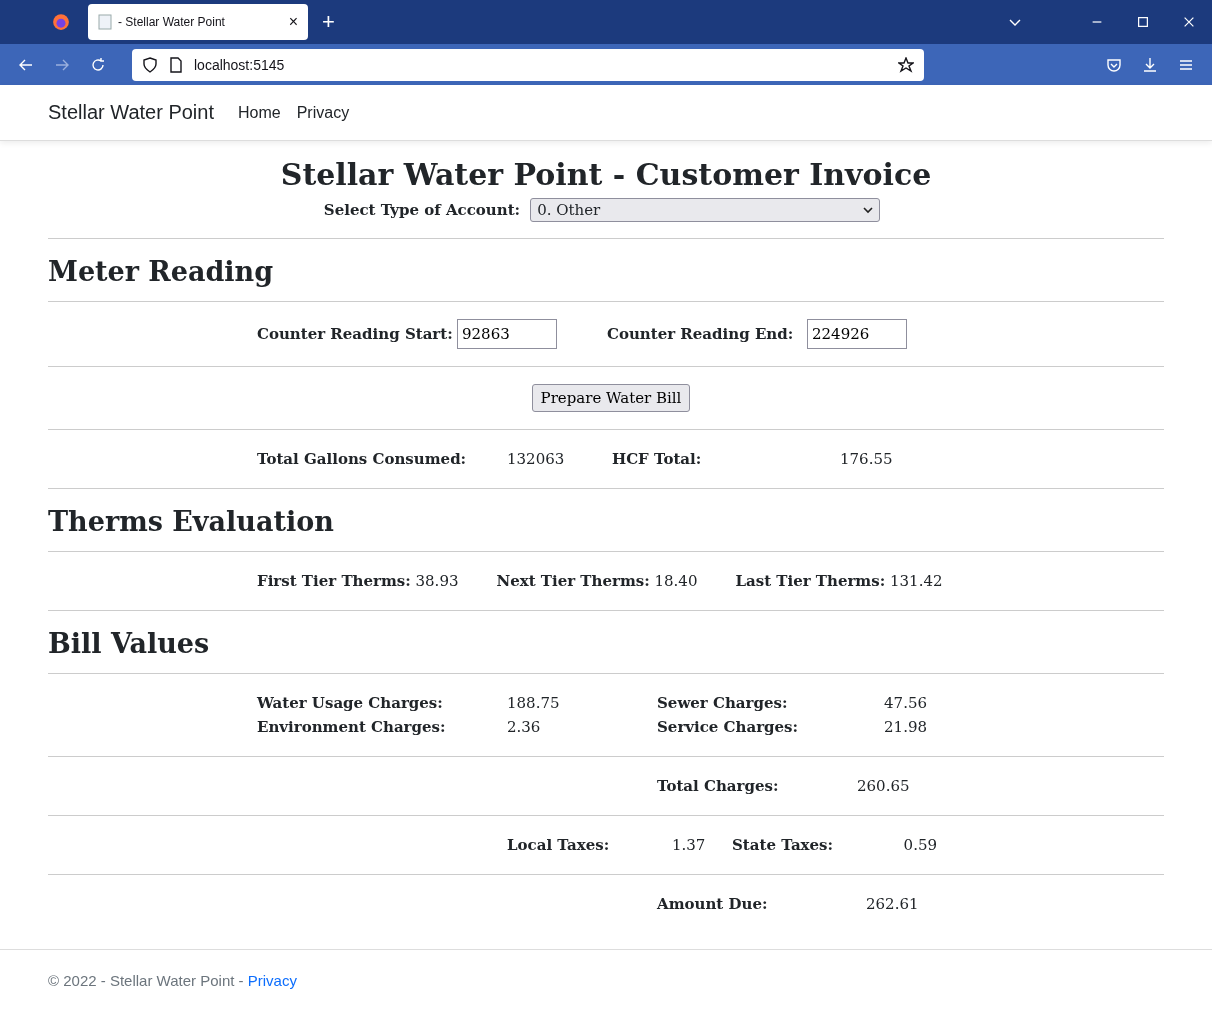 This screenshot has width=1212, height=1034. Describe the element at coordinates (358, 581) in the screenshot. I see `therm-tier-text: First Tier Therms: 38.93` at that location.